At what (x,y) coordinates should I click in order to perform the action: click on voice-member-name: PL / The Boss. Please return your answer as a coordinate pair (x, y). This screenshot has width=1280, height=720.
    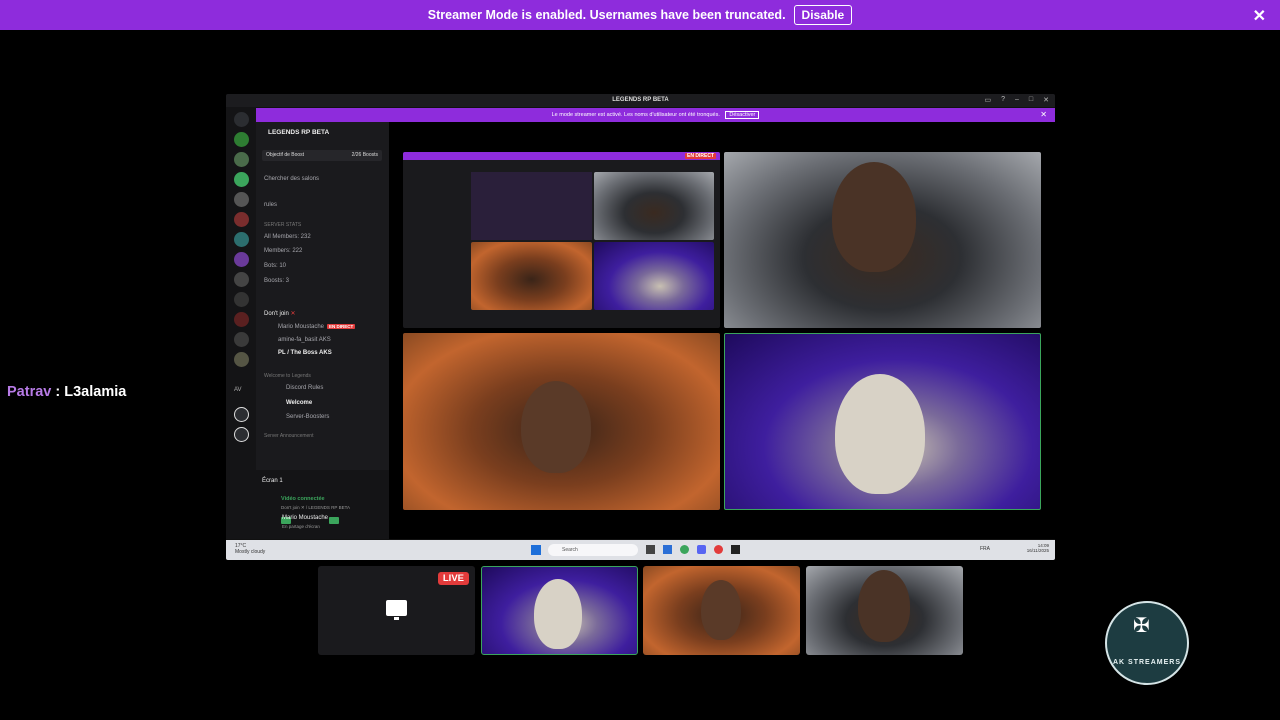
    Looking at the image, I should click on (298, 353).